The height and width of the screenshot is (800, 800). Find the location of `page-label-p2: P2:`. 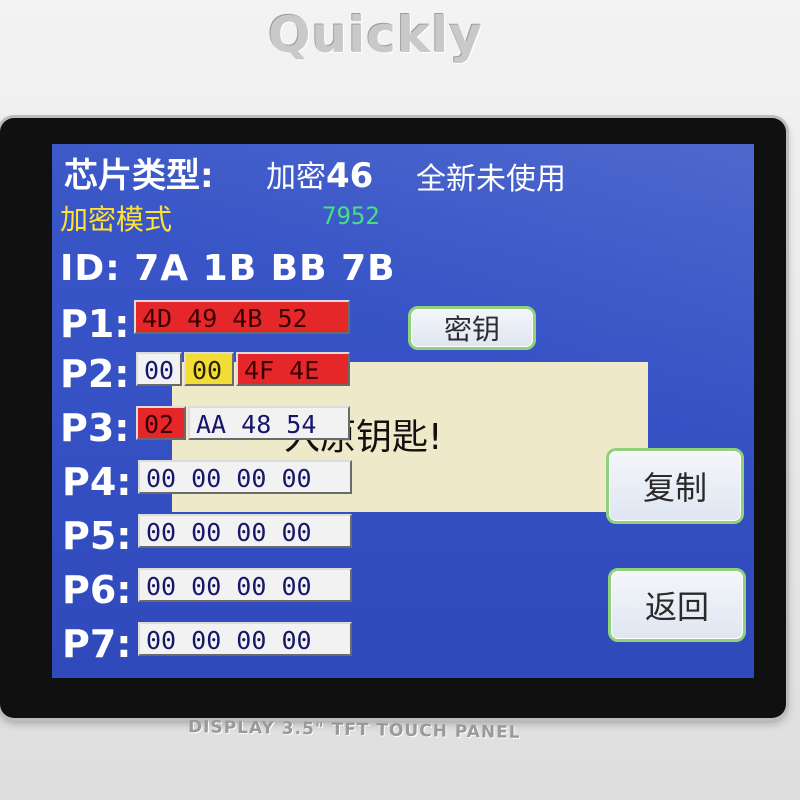

page-label-p2: P2: is located at coordinates (95, 374).